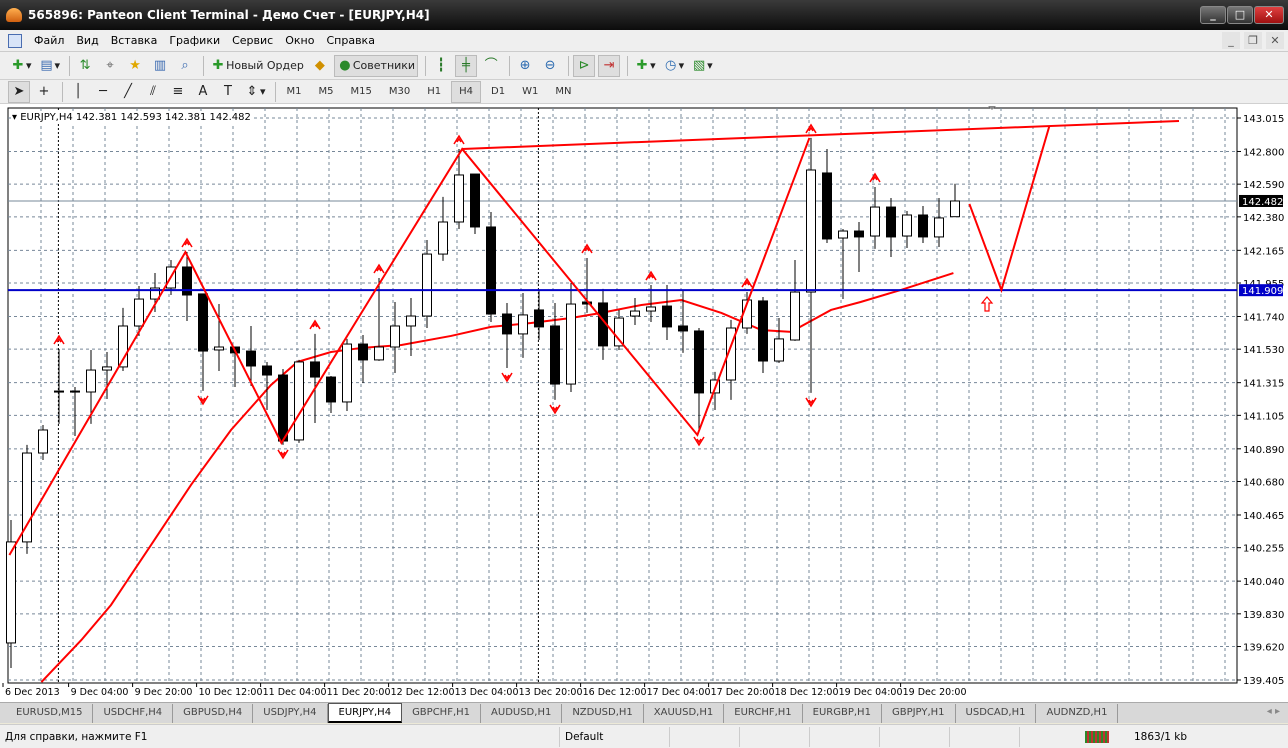  I want to click on experts-icon: ●, so click(345, 65).